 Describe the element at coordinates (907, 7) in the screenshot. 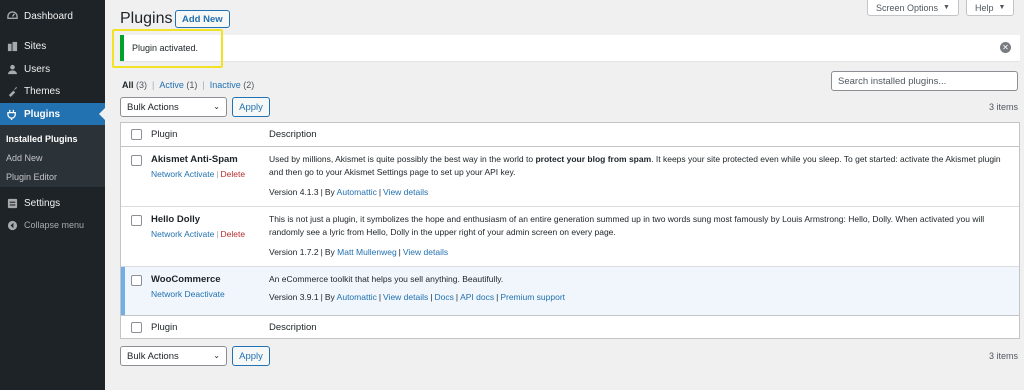

I see `screen-options-label: Screen Options` at that location.